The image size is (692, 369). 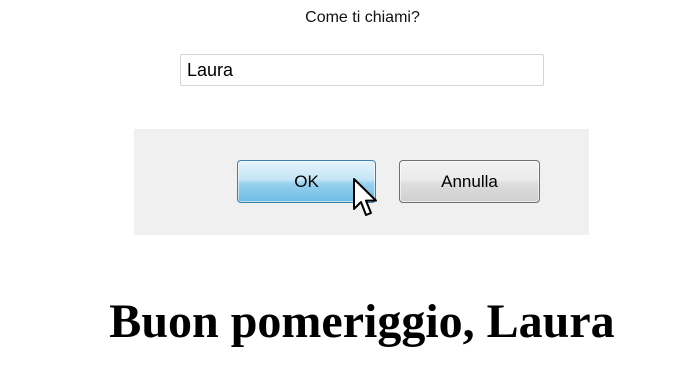 What do you see at coordinates (362, 17) in the screenshot?
I see `prompt-label: Come ti chiami?` at bounding box center [362, 17].